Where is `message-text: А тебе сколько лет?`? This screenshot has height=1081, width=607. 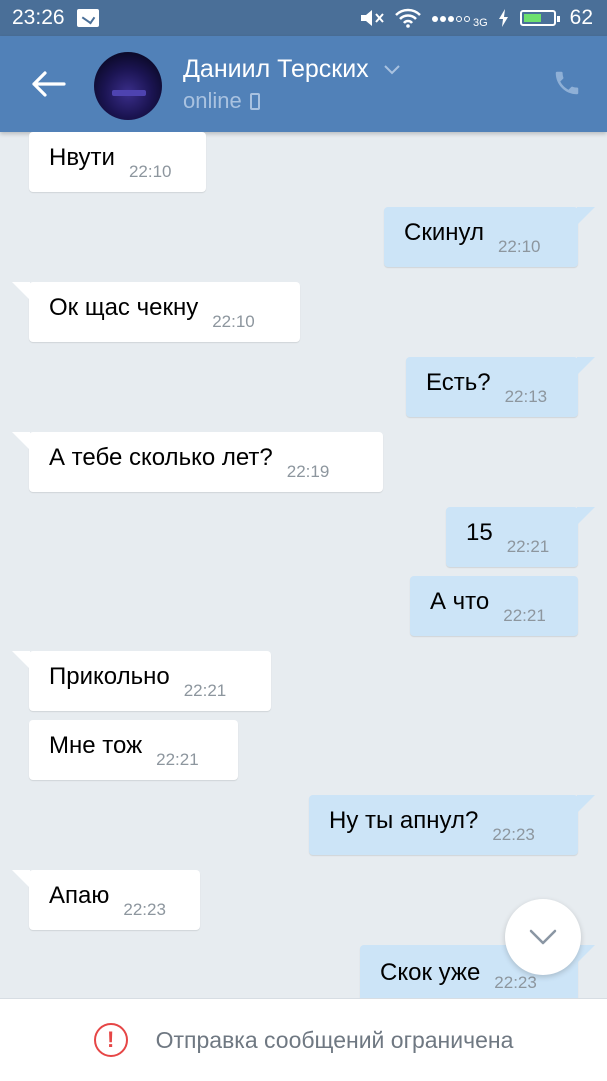
message-text: А тебе сколько лет? is located at coordinates (161, 457).